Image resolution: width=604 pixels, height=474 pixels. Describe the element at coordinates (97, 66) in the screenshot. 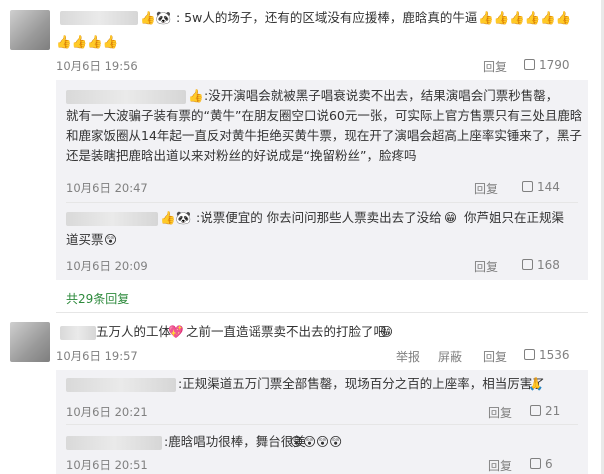

I see `comment-time: 10月6日 19:56` at that location.